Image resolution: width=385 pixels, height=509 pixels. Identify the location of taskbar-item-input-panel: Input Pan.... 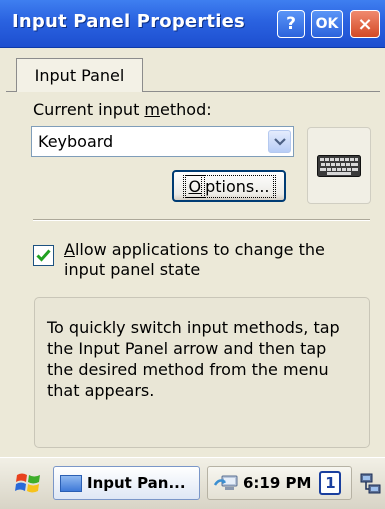
(126, 483).